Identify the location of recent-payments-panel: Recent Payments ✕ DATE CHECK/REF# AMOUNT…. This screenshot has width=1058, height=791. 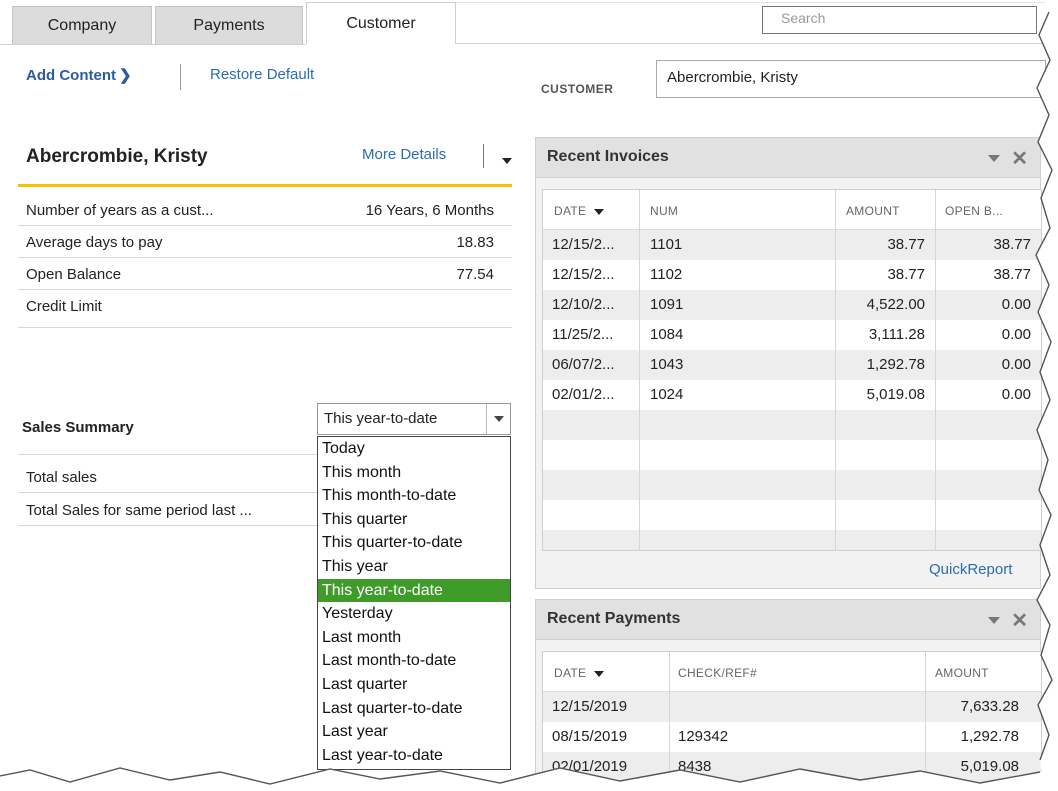
(788, 695).